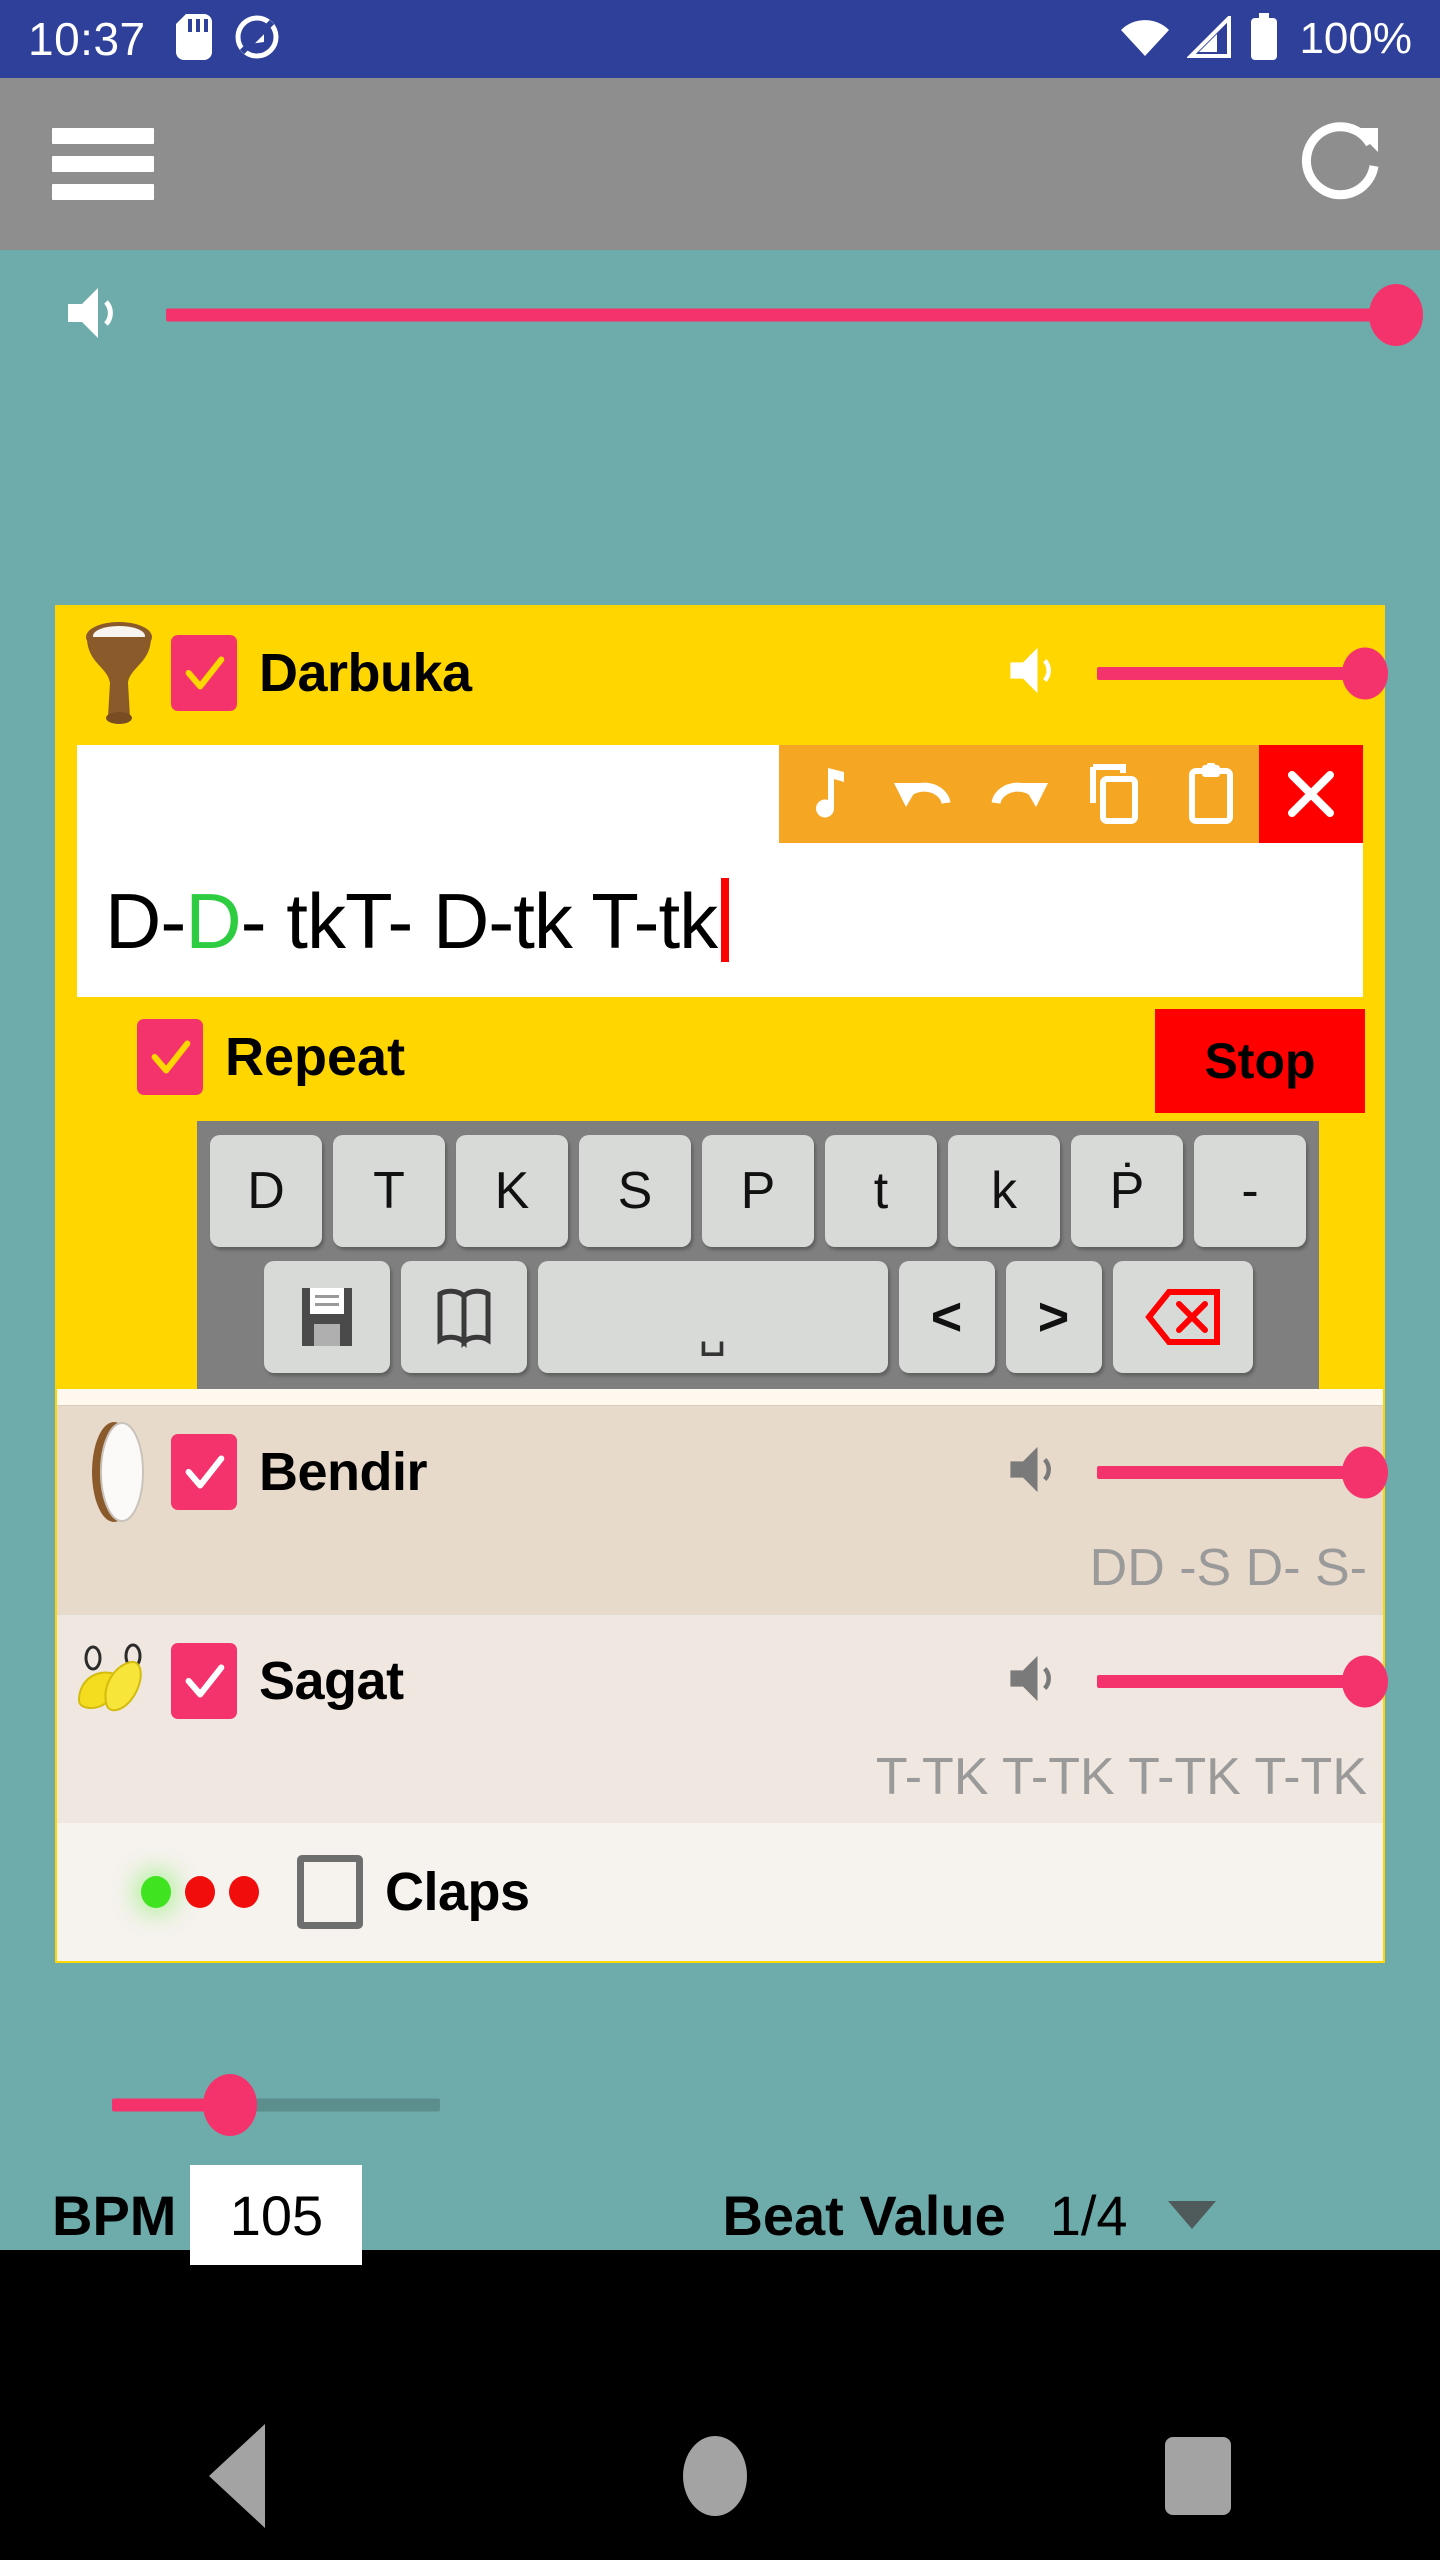 The height and width of the screenshot is (2560, 1440). What do you see at coordinates (1242, 673) in the screenshot?
I see `darbuka-volume-slider` at bounding box center [1242, 673].